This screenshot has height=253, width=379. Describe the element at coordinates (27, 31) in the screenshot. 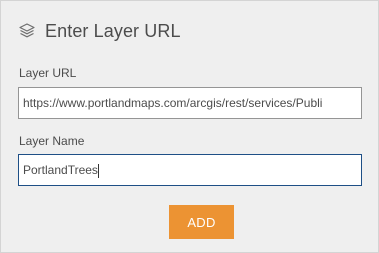

I see `layers-icon` at that location.